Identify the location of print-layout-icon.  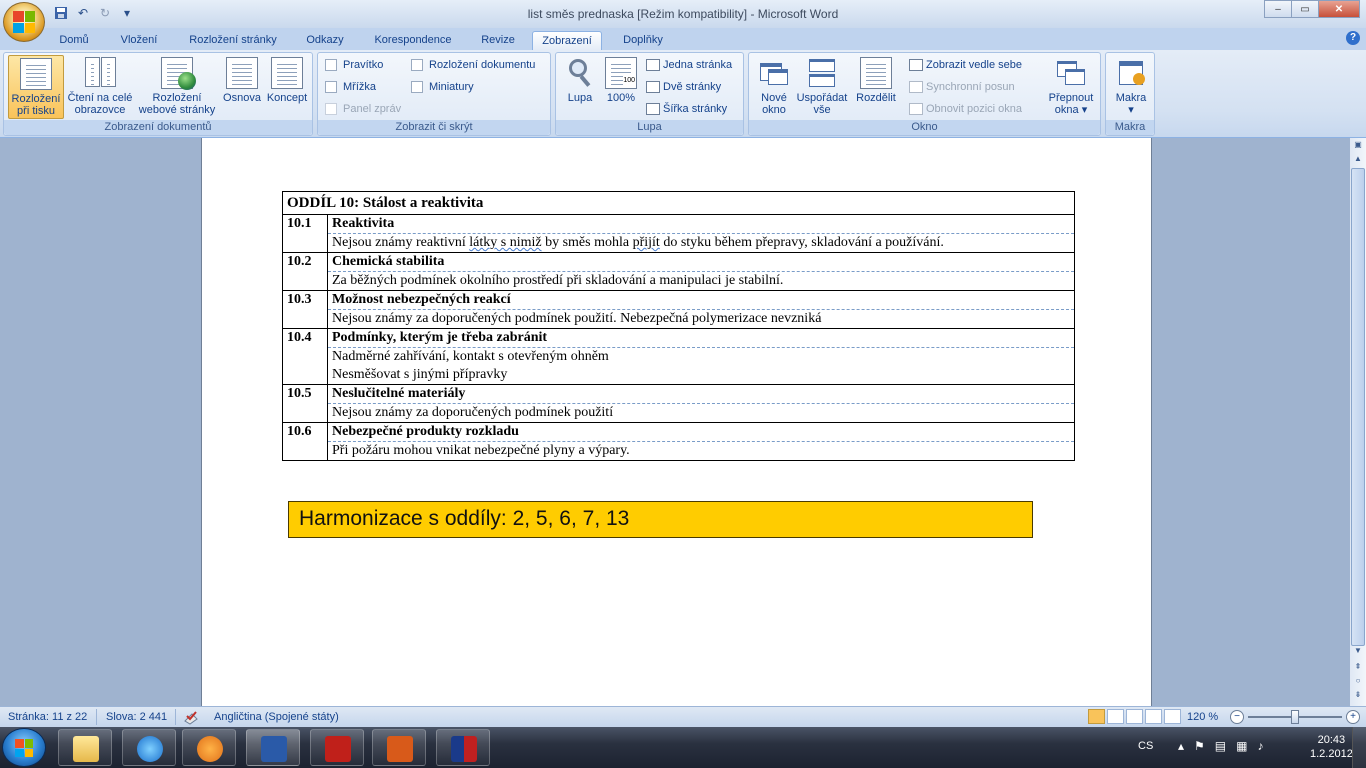
(36, 74).